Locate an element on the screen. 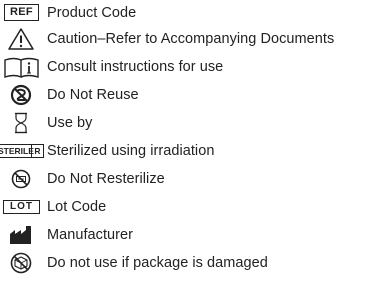 The width and height of the screenshot is (366, 287). legend-row-do-not-resterilize: Do Not Resterilize is located at coordinates (183, 179).